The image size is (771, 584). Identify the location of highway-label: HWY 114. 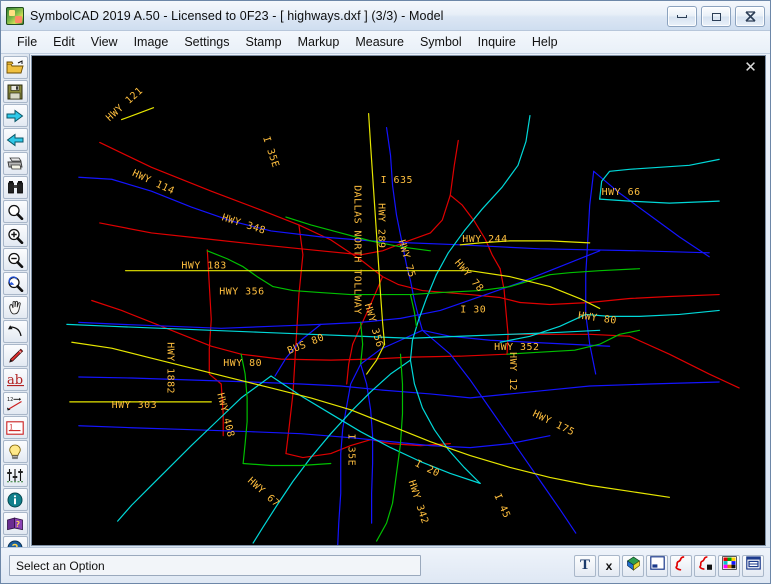
(153, 182).